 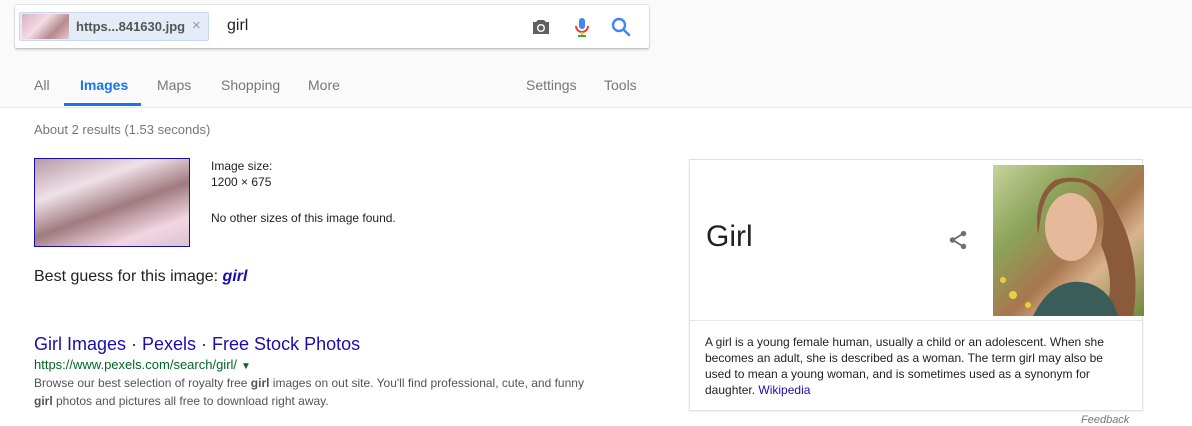 What do you see at coordinates (235, 276) in the screenshot?
I see `best-guess-link: girl` at bounding box center [235, 276].